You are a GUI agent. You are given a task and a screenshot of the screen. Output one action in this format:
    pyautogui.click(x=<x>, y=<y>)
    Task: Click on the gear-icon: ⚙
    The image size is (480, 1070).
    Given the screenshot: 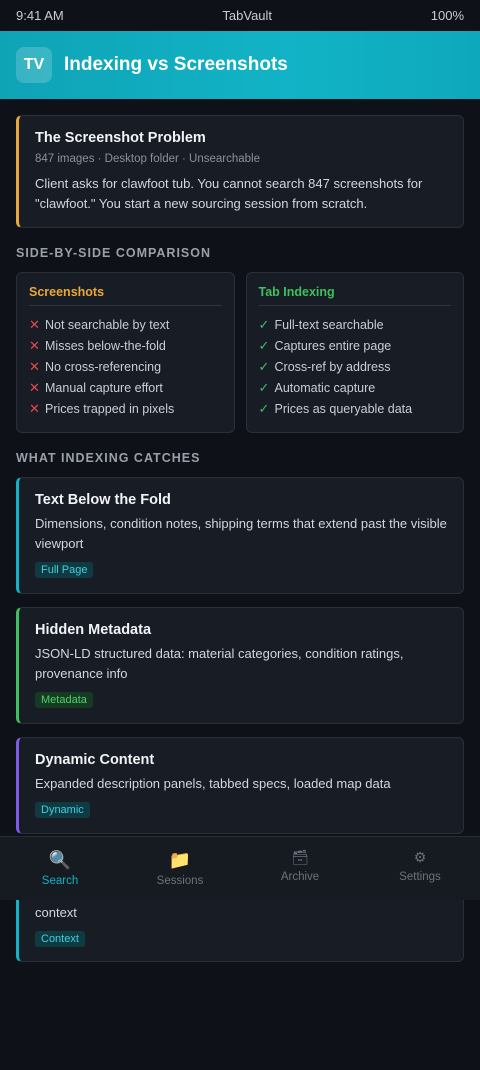 What is the action you would take?
    pyautogui.click(x=420, y=857)
    